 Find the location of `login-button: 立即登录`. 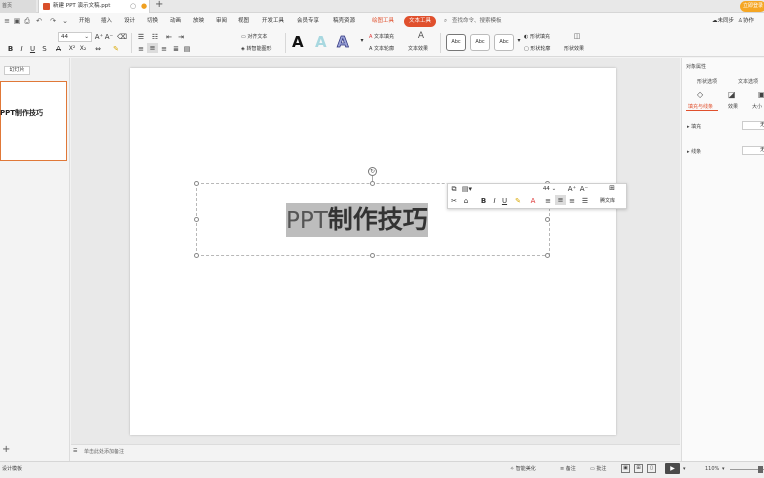

login-button: 立即登录 is located at coordinates (752, 6).